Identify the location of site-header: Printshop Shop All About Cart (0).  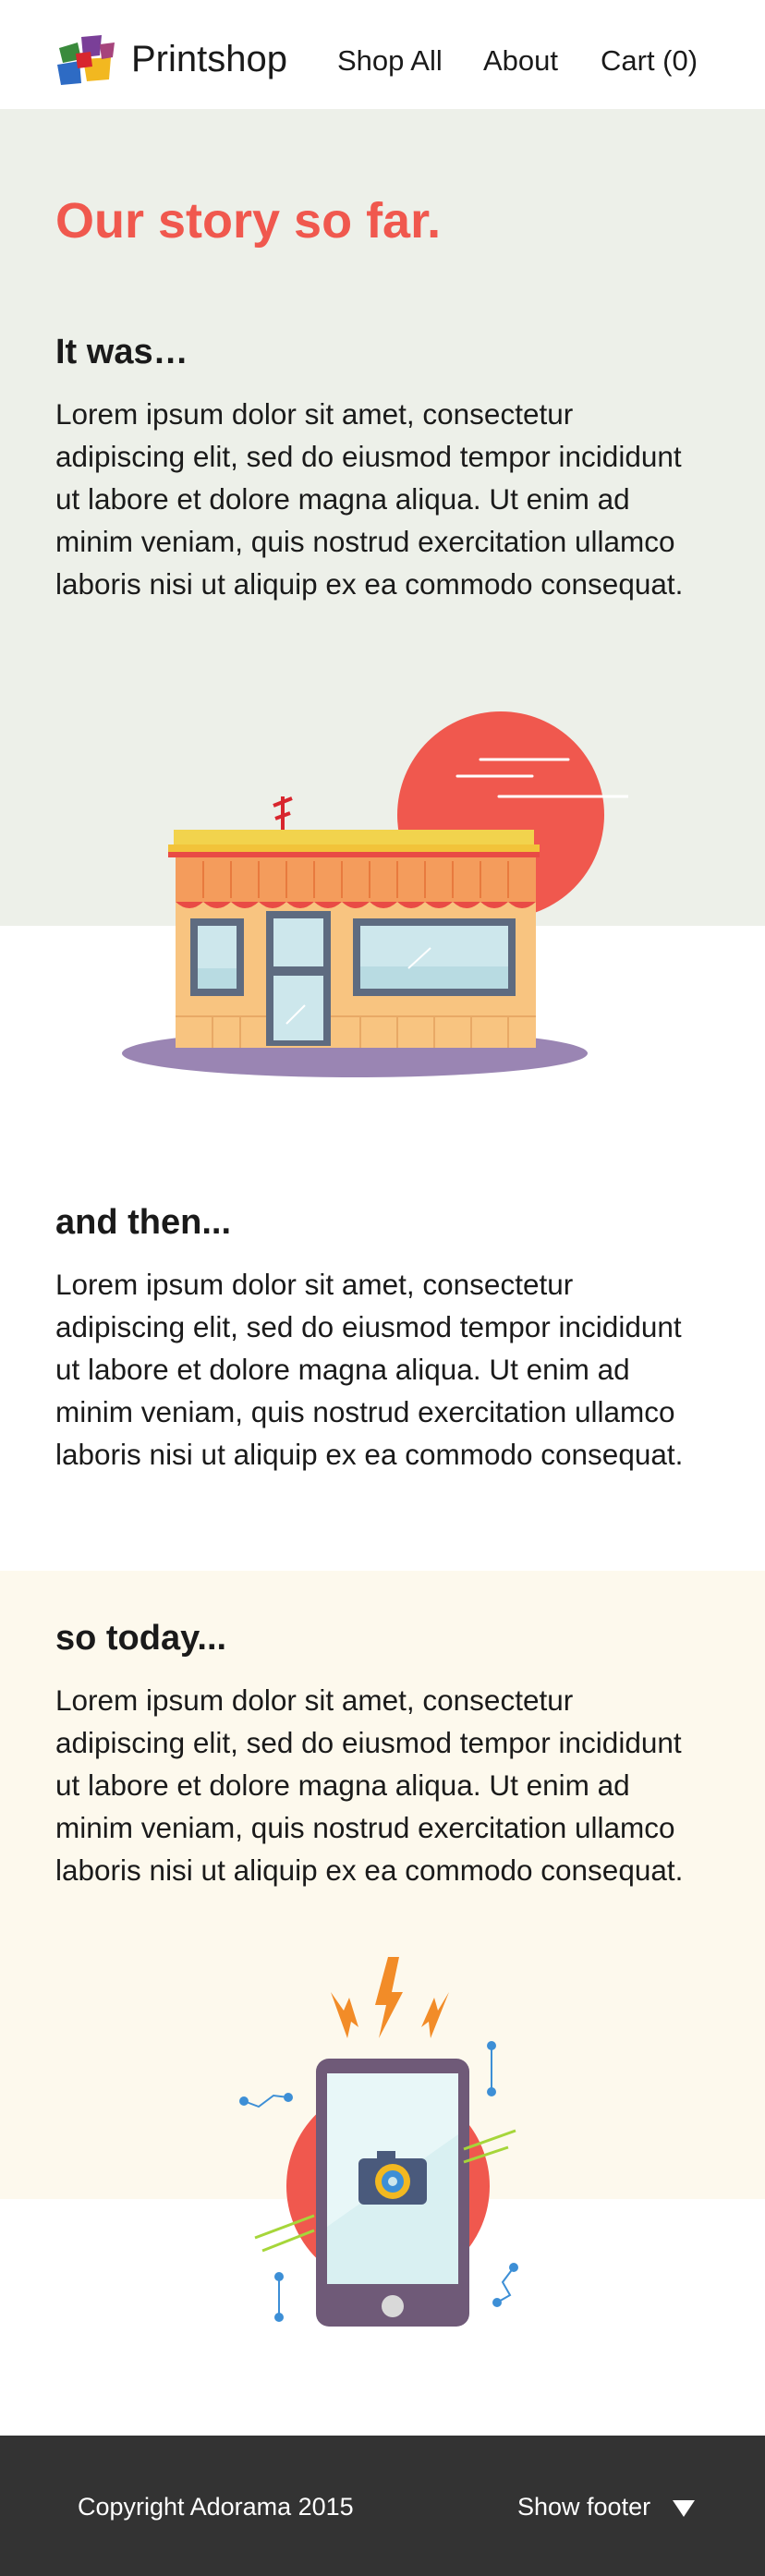
(382, 54).